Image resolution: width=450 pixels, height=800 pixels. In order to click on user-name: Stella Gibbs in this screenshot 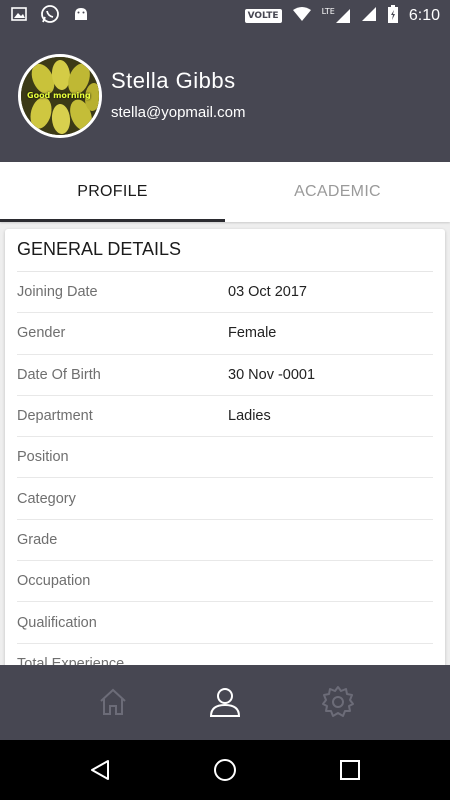, I will do `click(173, 80)`.